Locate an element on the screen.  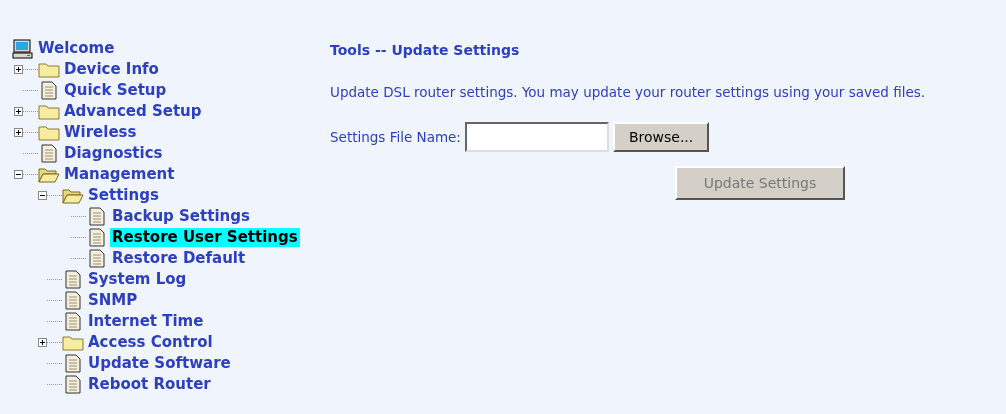
file-name-field is located at coordinates (536, 137).